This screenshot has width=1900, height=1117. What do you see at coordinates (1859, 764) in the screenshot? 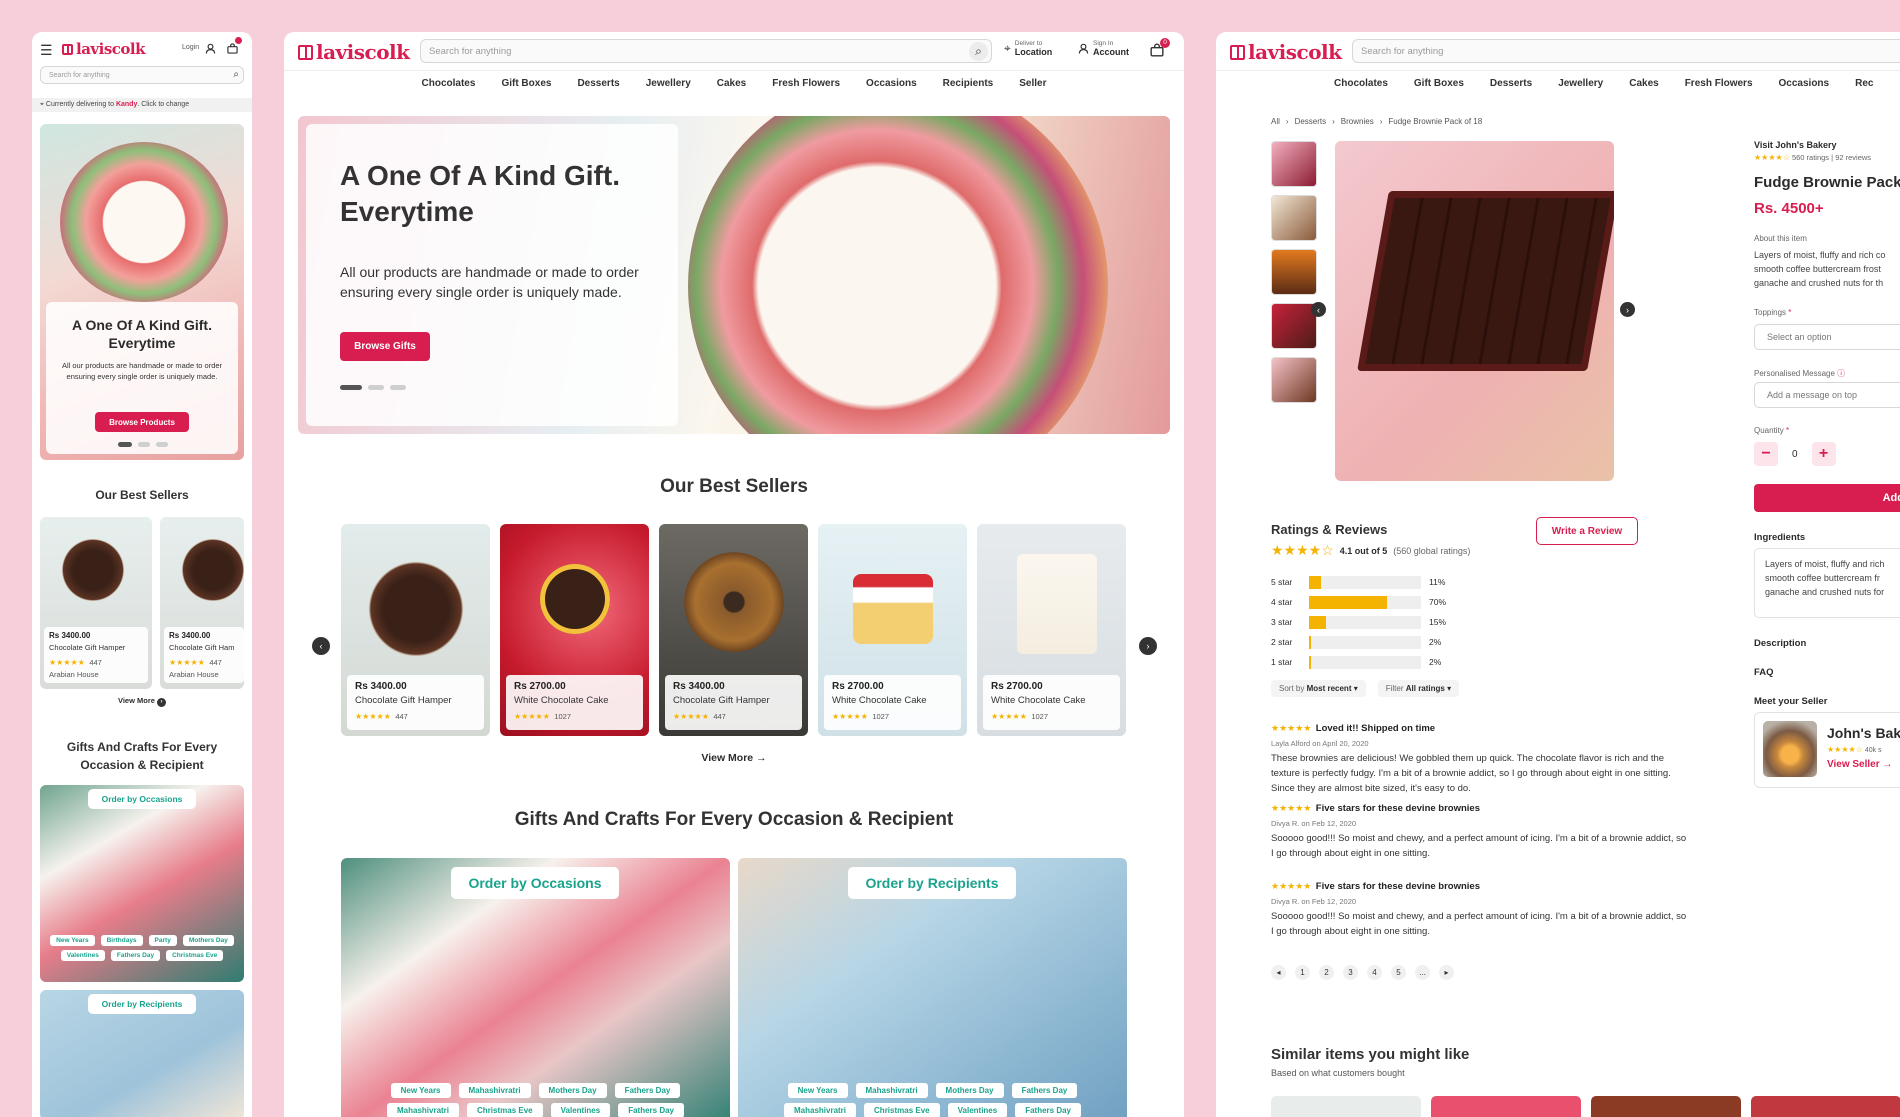
I see `view-seller-link: View Seller →` at bounding box center [1859, 764].